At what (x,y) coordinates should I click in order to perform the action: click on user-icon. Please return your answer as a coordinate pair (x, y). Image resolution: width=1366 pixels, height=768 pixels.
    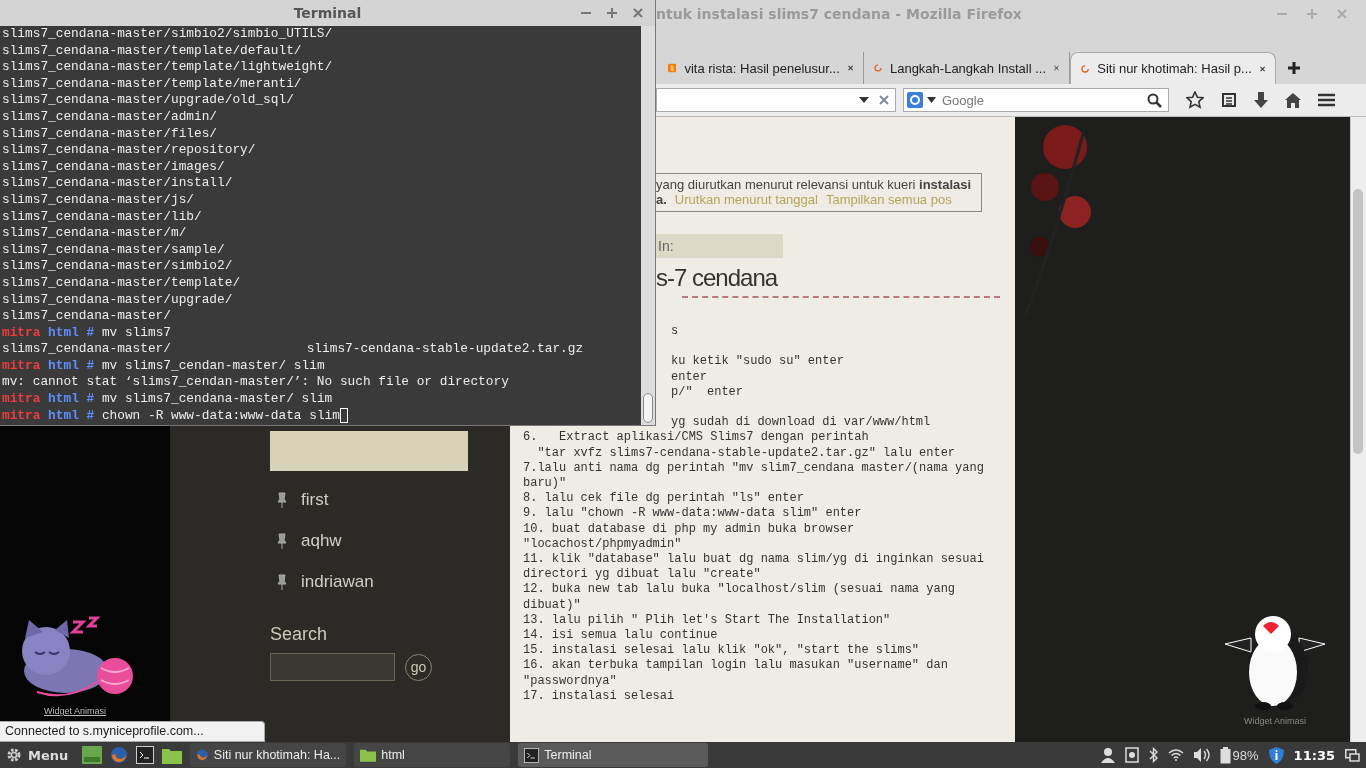
    Looking at the image, I should click on (1107, 755).